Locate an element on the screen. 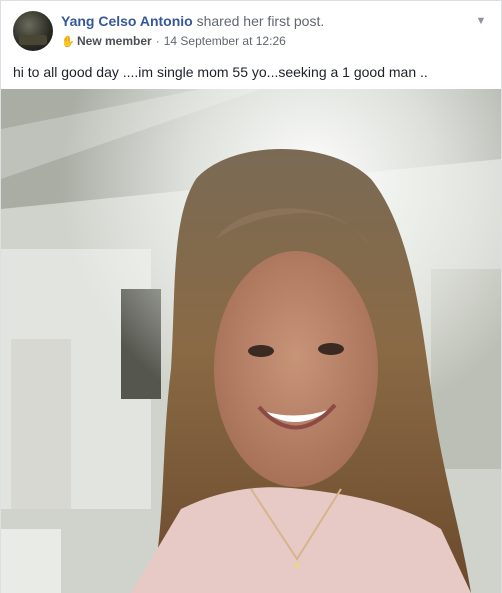 Image resolution: width=502 pixels, height=593 pixels. post-timestamp: 14 September at 12:26 is located at coordinates (225, 41).